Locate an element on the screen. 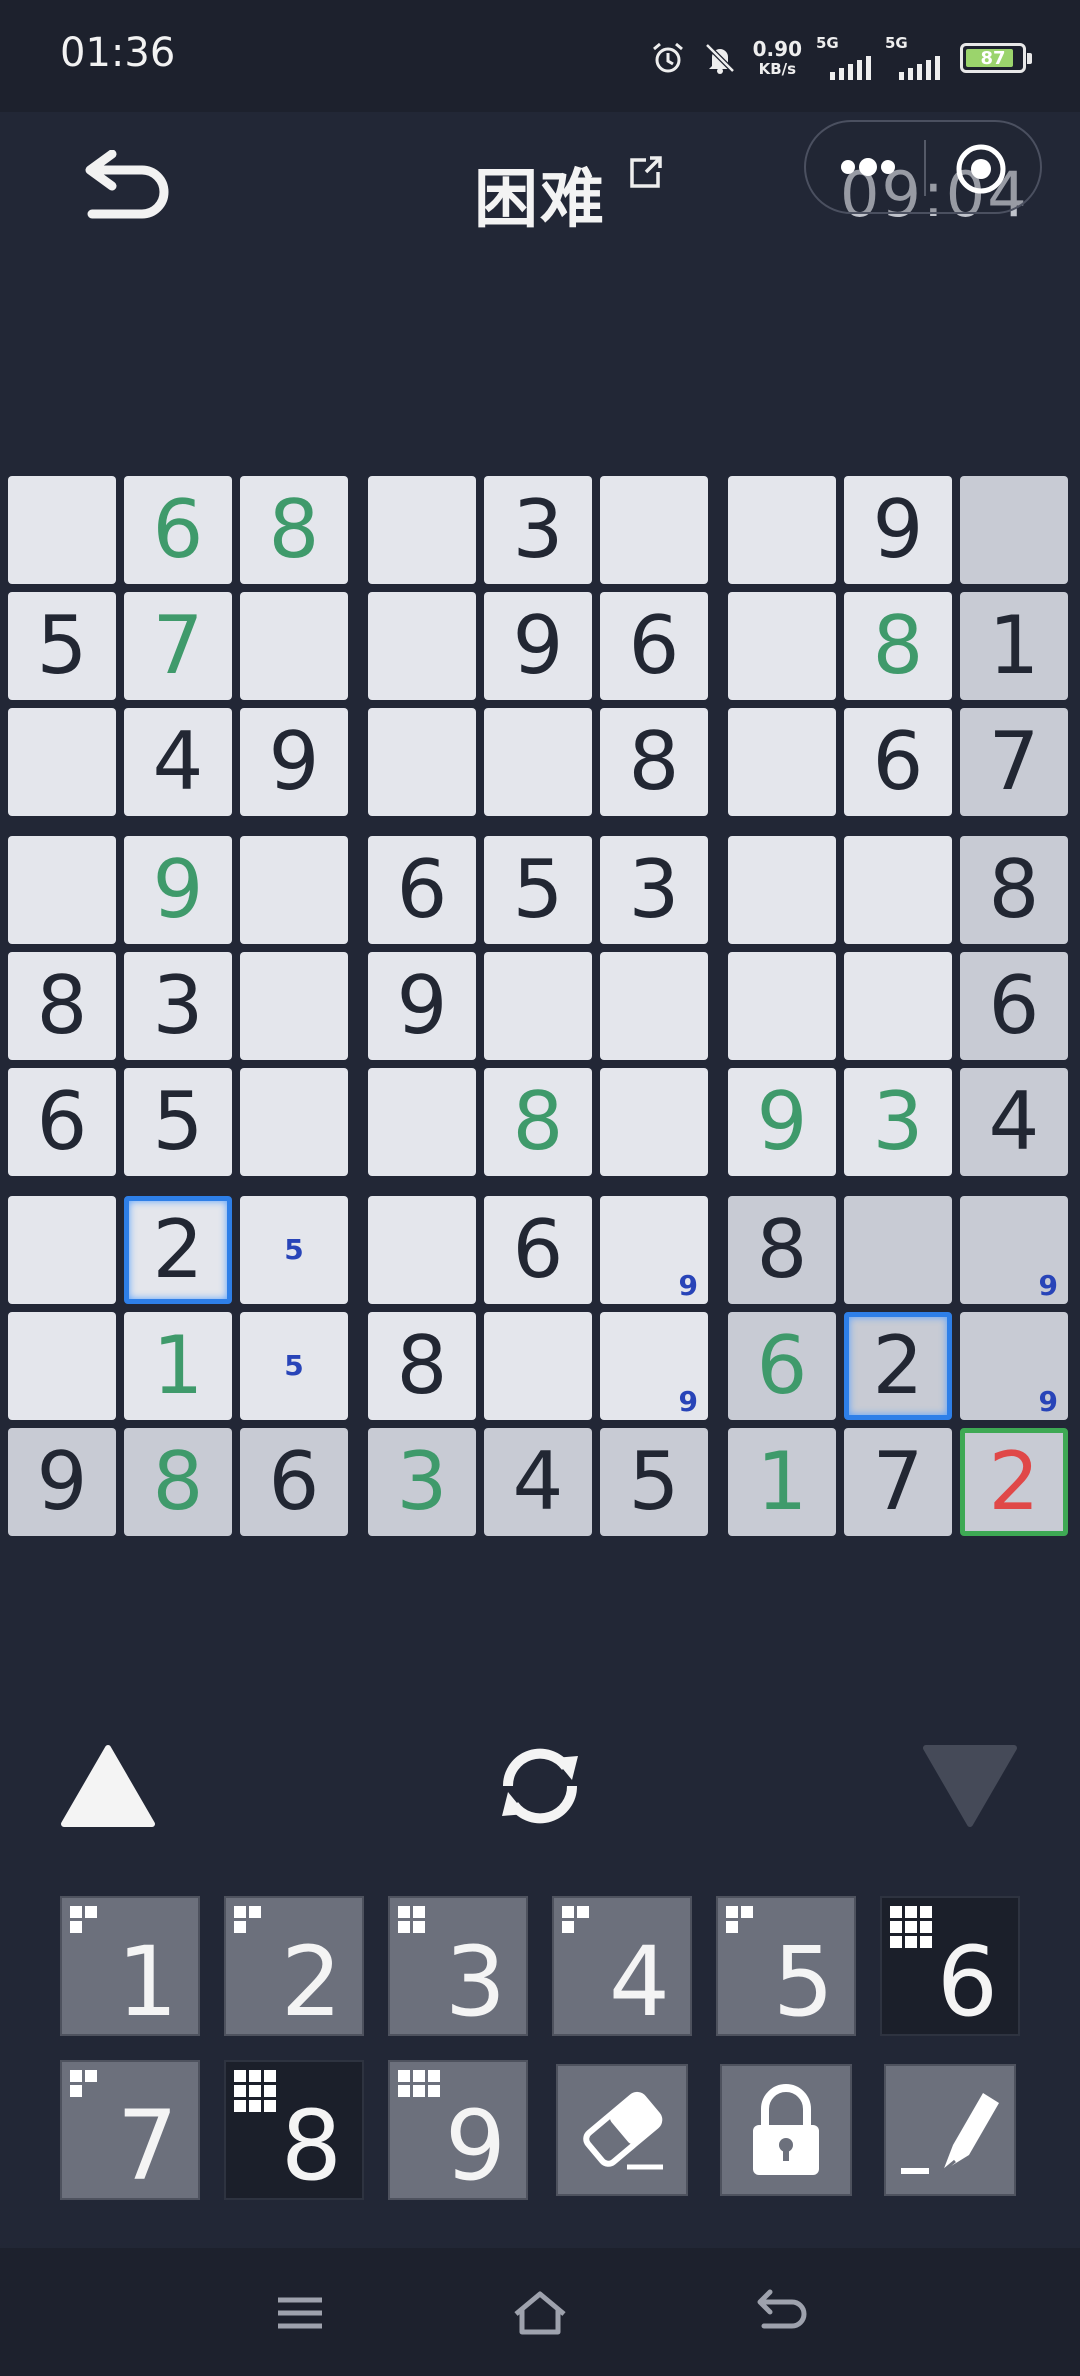 The image size is (1080, 2376). sudoku-cell-r5c4: 9 is located at coordinates (422, 1006).